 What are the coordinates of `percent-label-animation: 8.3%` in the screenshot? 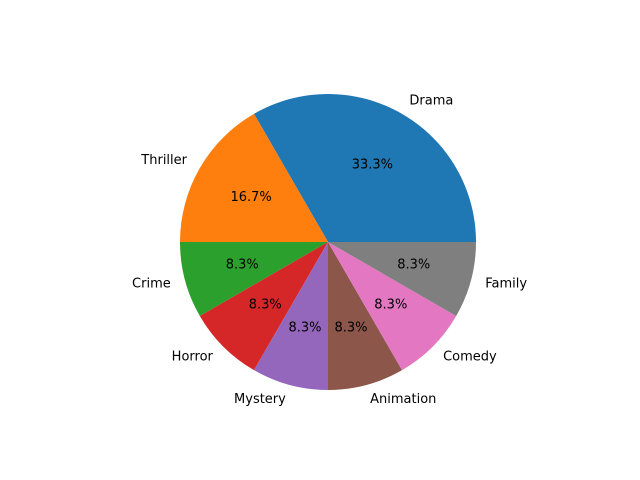 It's located at (350, 327).